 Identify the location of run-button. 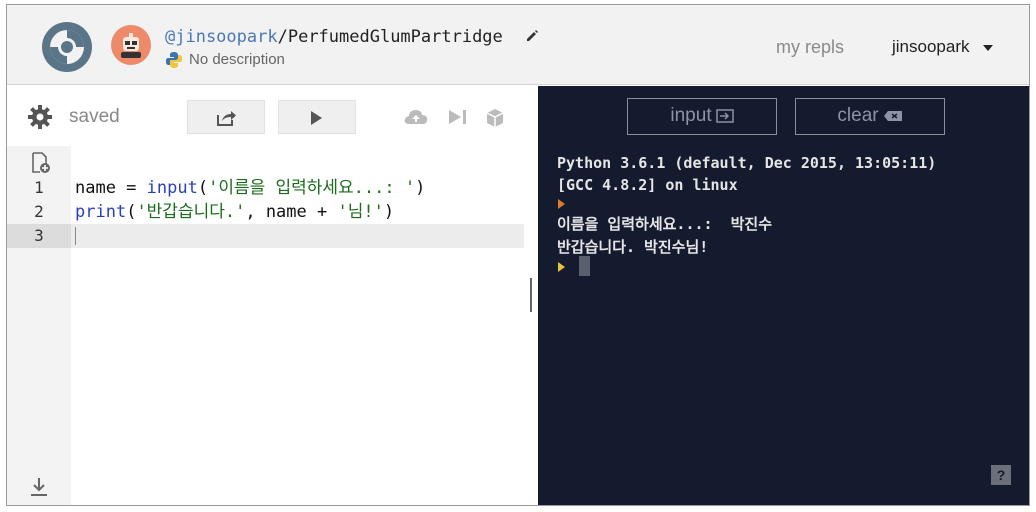
(317, 117).